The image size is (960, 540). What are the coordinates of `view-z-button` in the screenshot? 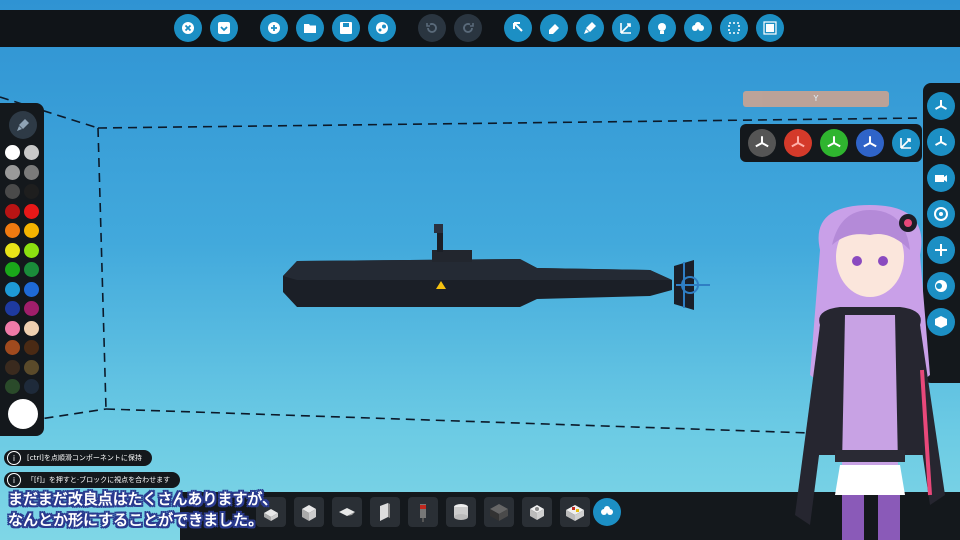 It's located at (870, 143).